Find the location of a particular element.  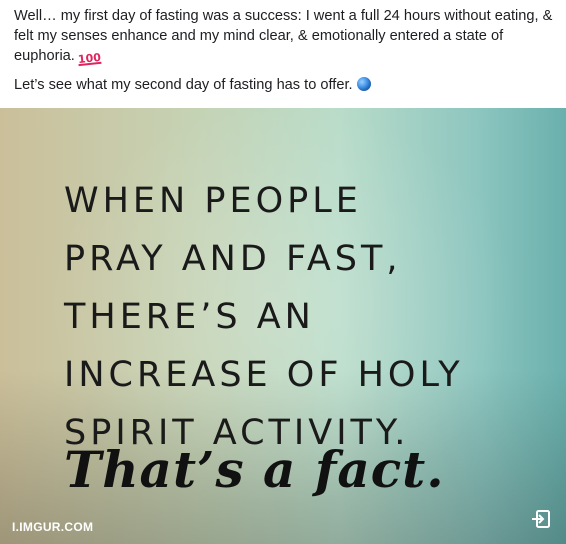

link-source-domain: I.IMGUR.COM is located at coordinates (52, 527).